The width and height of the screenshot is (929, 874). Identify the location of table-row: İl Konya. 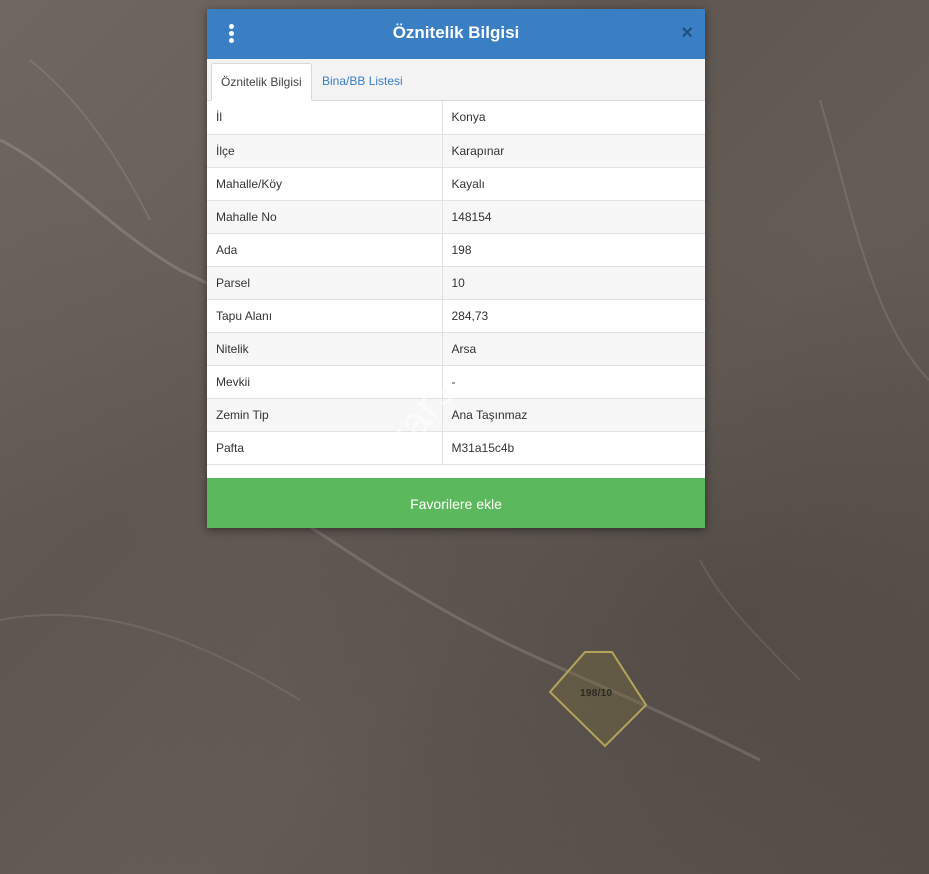
(456, 118).